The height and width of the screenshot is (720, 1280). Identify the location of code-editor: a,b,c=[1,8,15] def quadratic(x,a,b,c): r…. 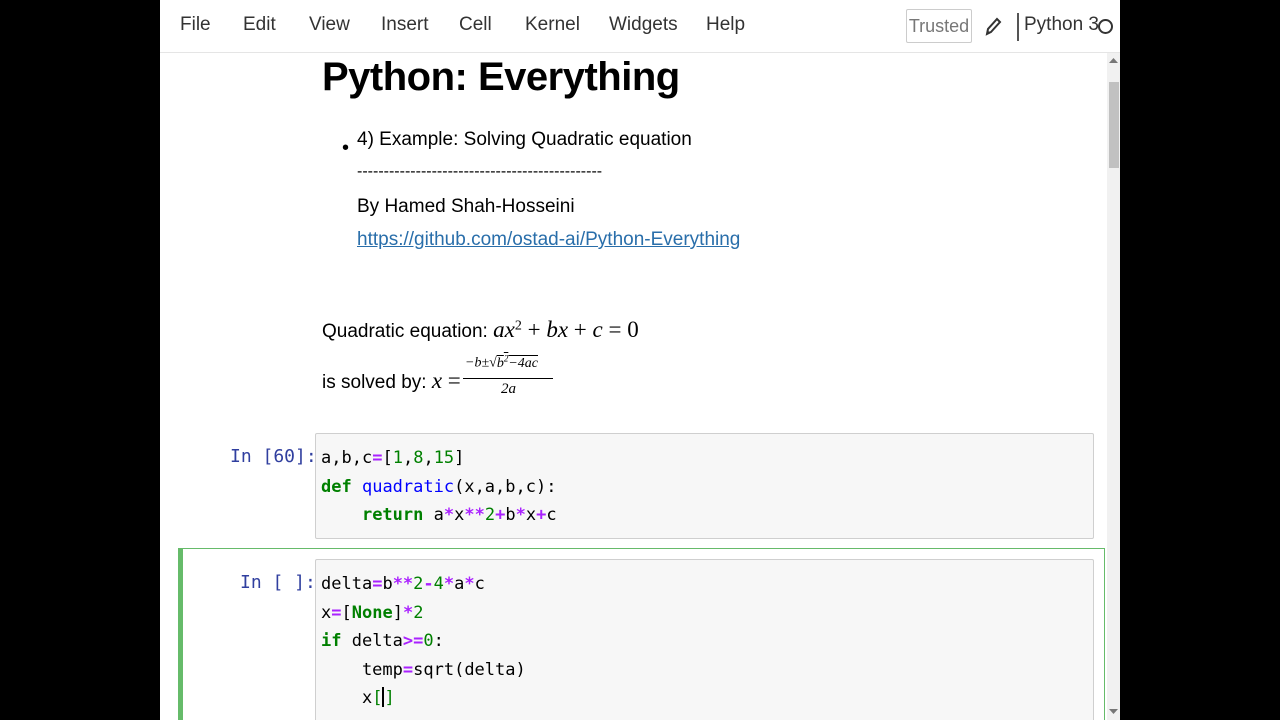
(439, 487).